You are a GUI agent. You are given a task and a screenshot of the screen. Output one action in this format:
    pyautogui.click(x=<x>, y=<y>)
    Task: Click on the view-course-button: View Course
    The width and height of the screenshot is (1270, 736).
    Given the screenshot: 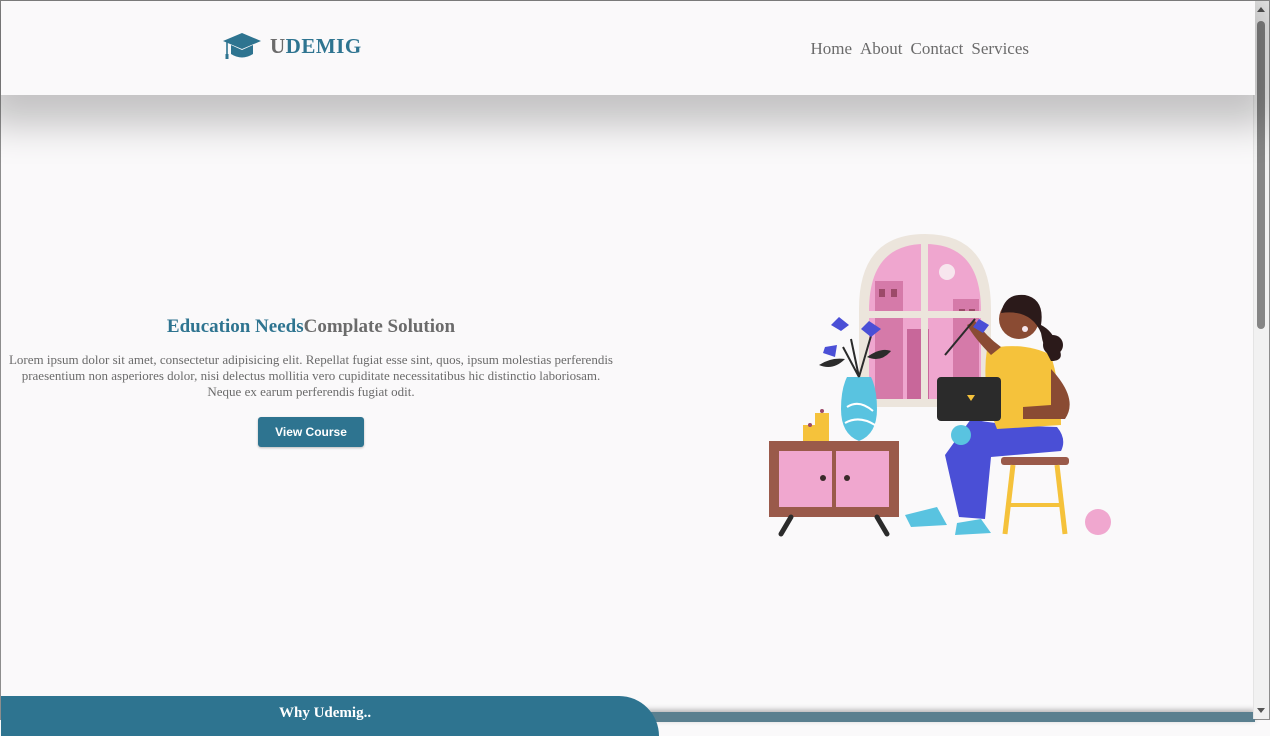 What is the action you would take?
    pyautogui.click(x=311, y=432)
    